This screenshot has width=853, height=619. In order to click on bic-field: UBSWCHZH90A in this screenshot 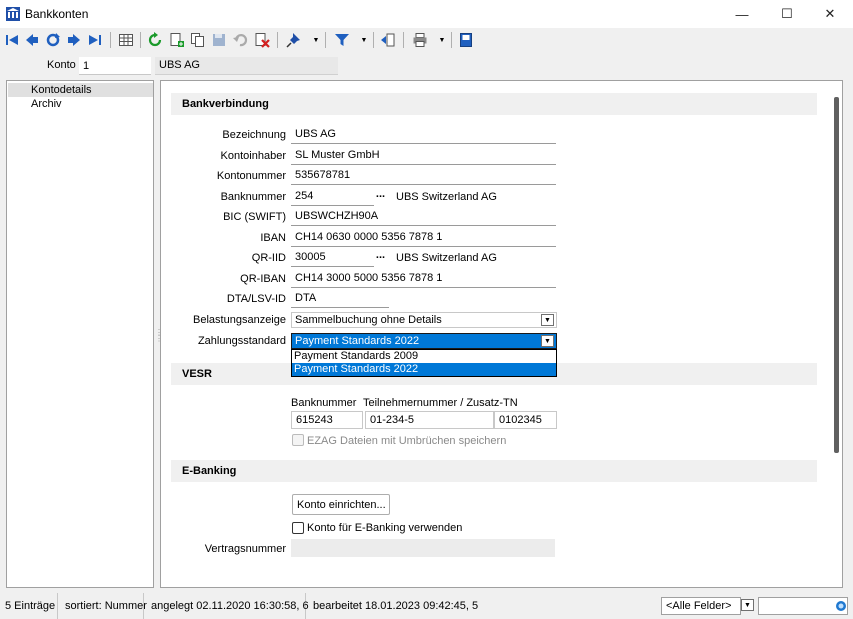, I will do `click(423, 217)`.